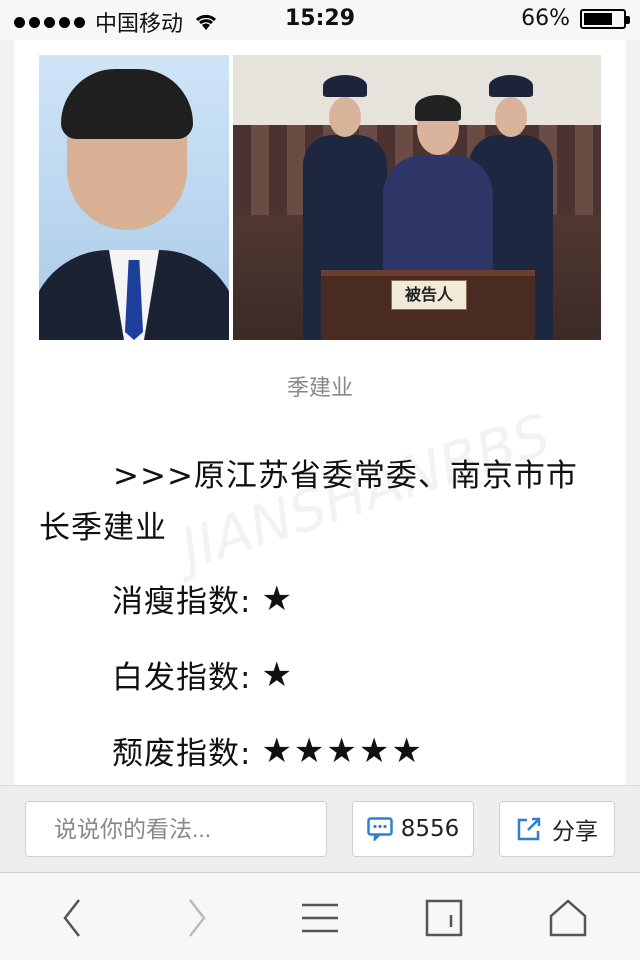 The image size is (640, 960). Describe the element at coordinates (342, 750) in the screenshot. I see `star-icon: ★★★★★` at that location.